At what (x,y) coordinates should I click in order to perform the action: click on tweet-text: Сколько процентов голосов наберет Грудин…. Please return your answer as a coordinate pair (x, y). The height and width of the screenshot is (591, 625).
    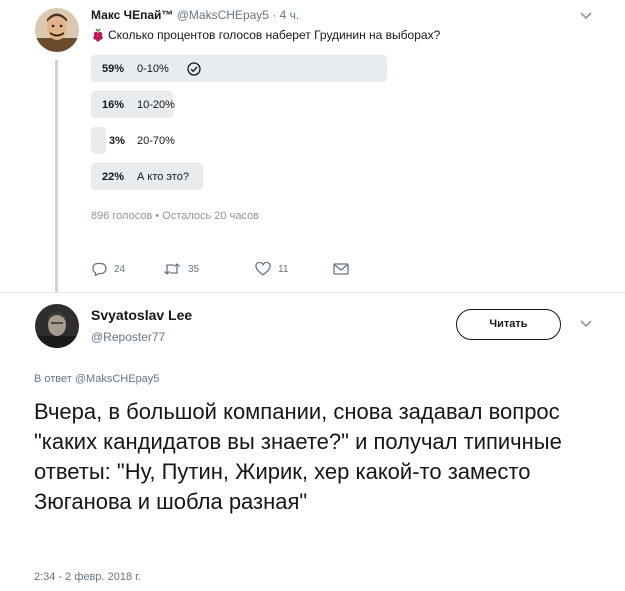
    Looking at the image, I should click on (265, 35).